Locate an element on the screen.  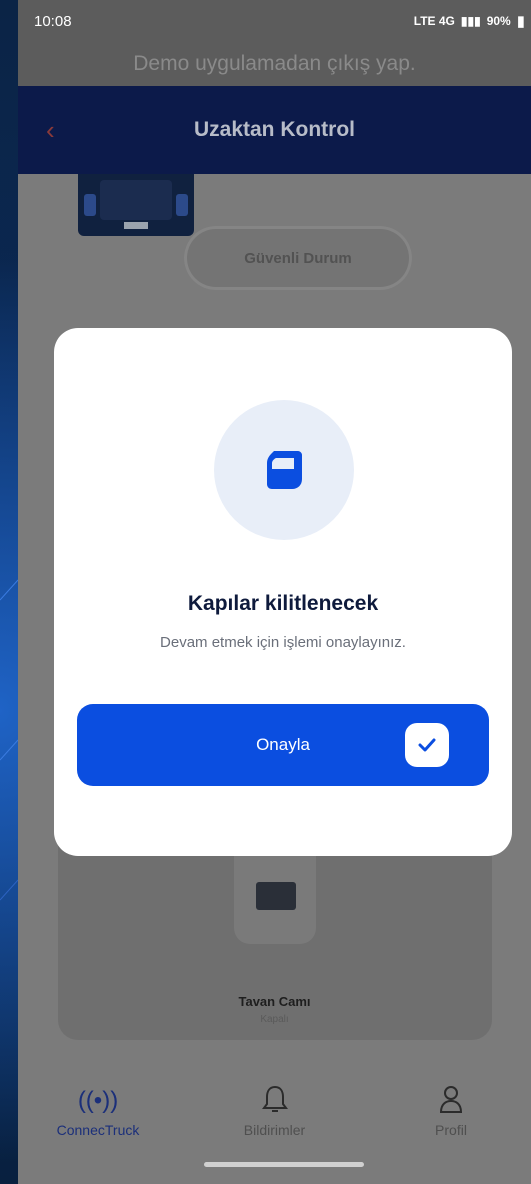
back-arrow-icon: ‹ is located at coordinates (60, 130).